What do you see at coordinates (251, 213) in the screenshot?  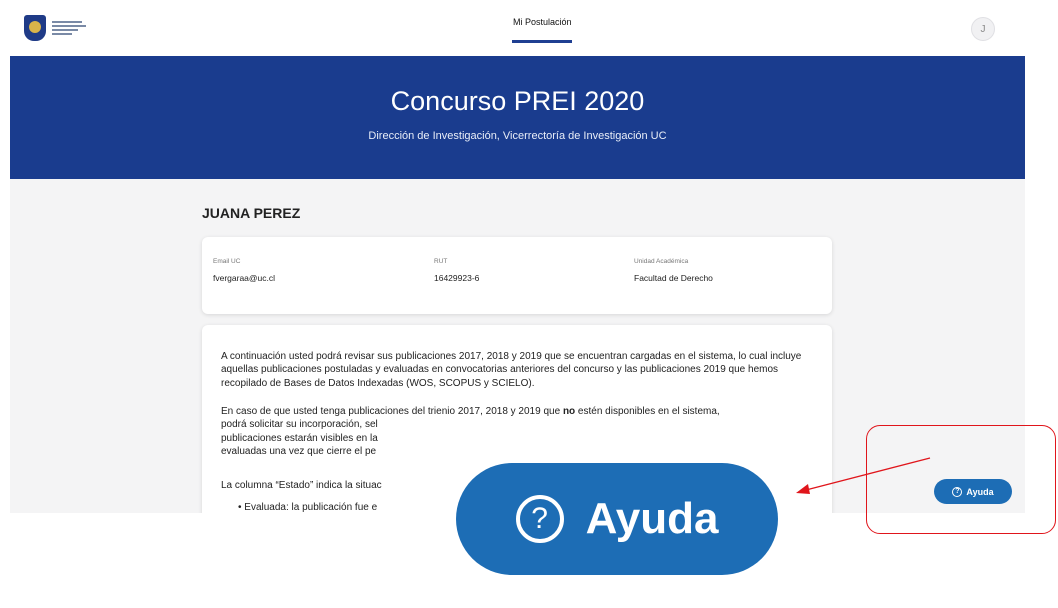 I see `user-name: JUANA PEREZ` at bounding box center [251, 213].